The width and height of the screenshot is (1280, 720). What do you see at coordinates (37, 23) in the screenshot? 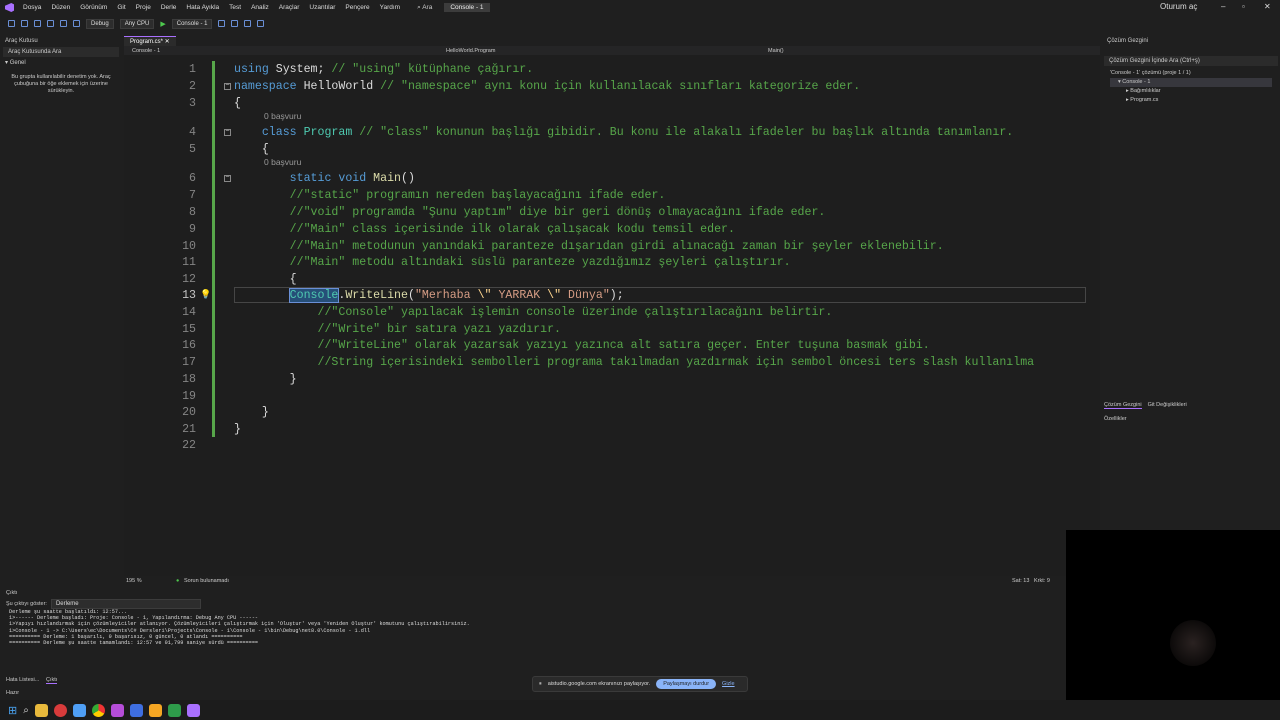
I see `open-icon` at bounding box center [37, 23].